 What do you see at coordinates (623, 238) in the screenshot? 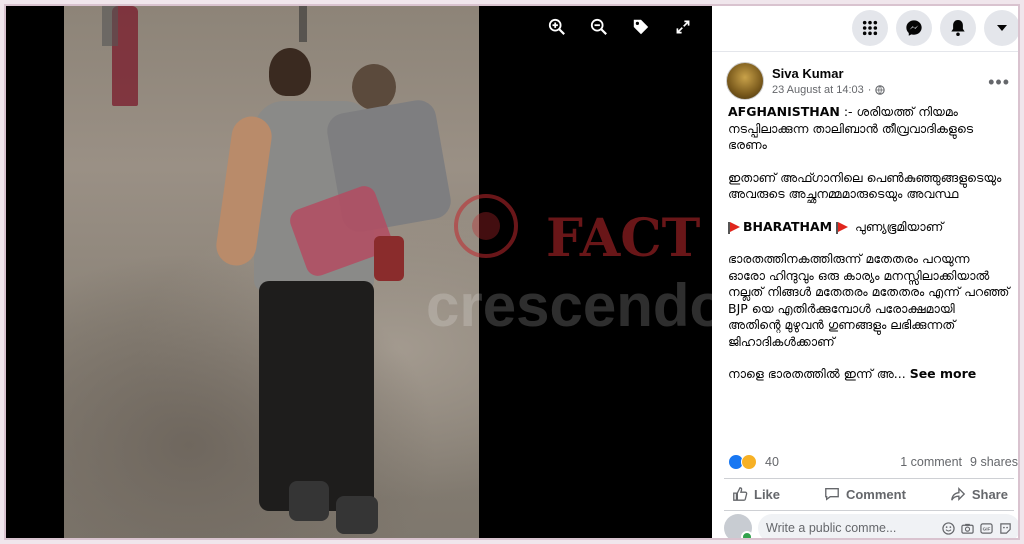
I see `watermark-text-top: FACT` at bounding box center [623, 238].